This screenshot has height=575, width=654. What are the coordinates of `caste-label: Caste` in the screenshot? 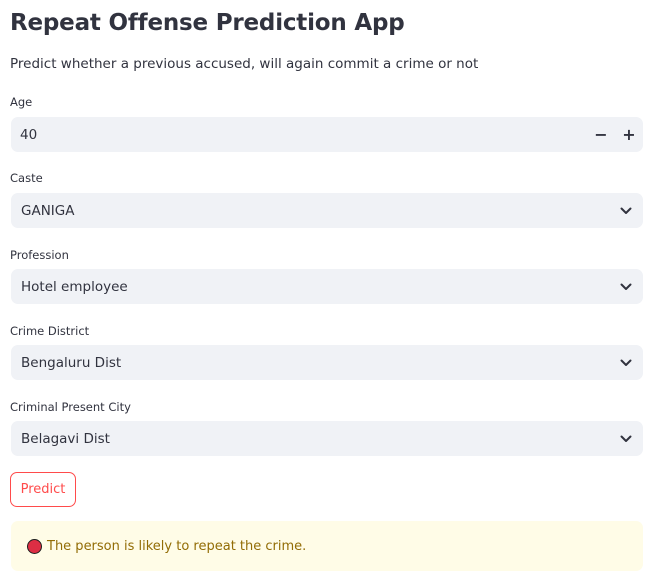 It's located at (26, 178).